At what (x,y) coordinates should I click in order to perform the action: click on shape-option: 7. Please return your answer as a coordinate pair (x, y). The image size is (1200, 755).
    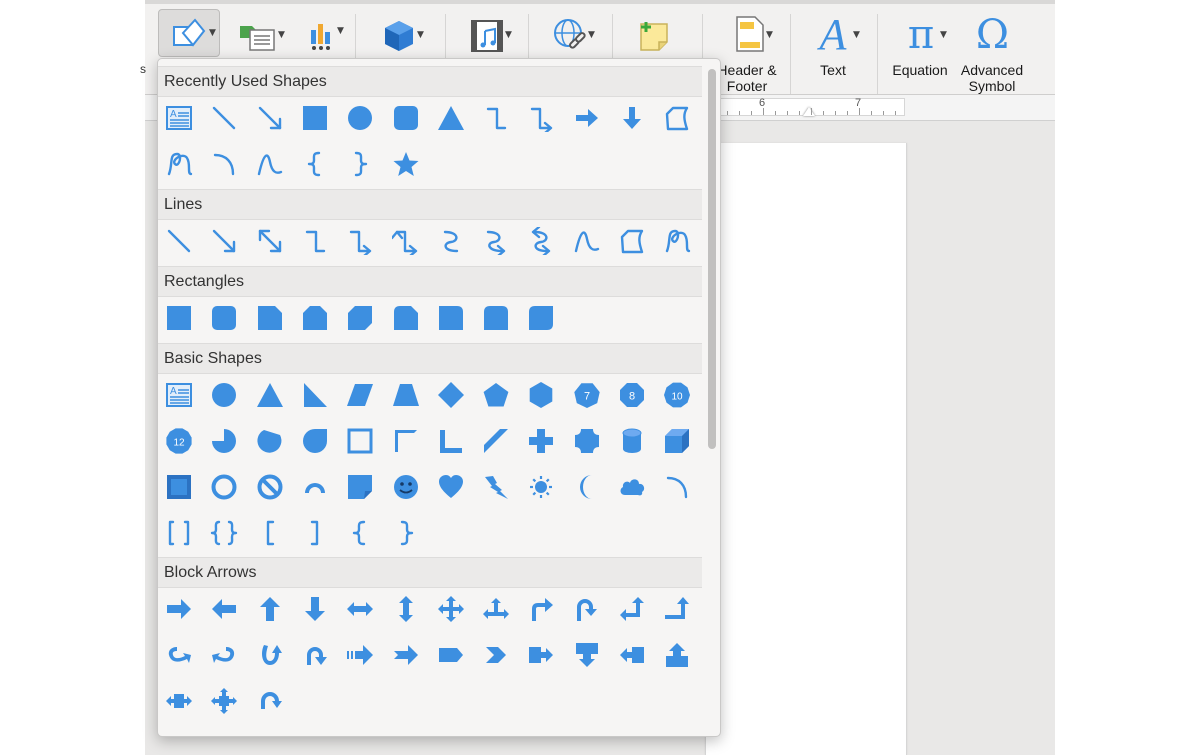
    Looking at the image, I should click on (587, 395).